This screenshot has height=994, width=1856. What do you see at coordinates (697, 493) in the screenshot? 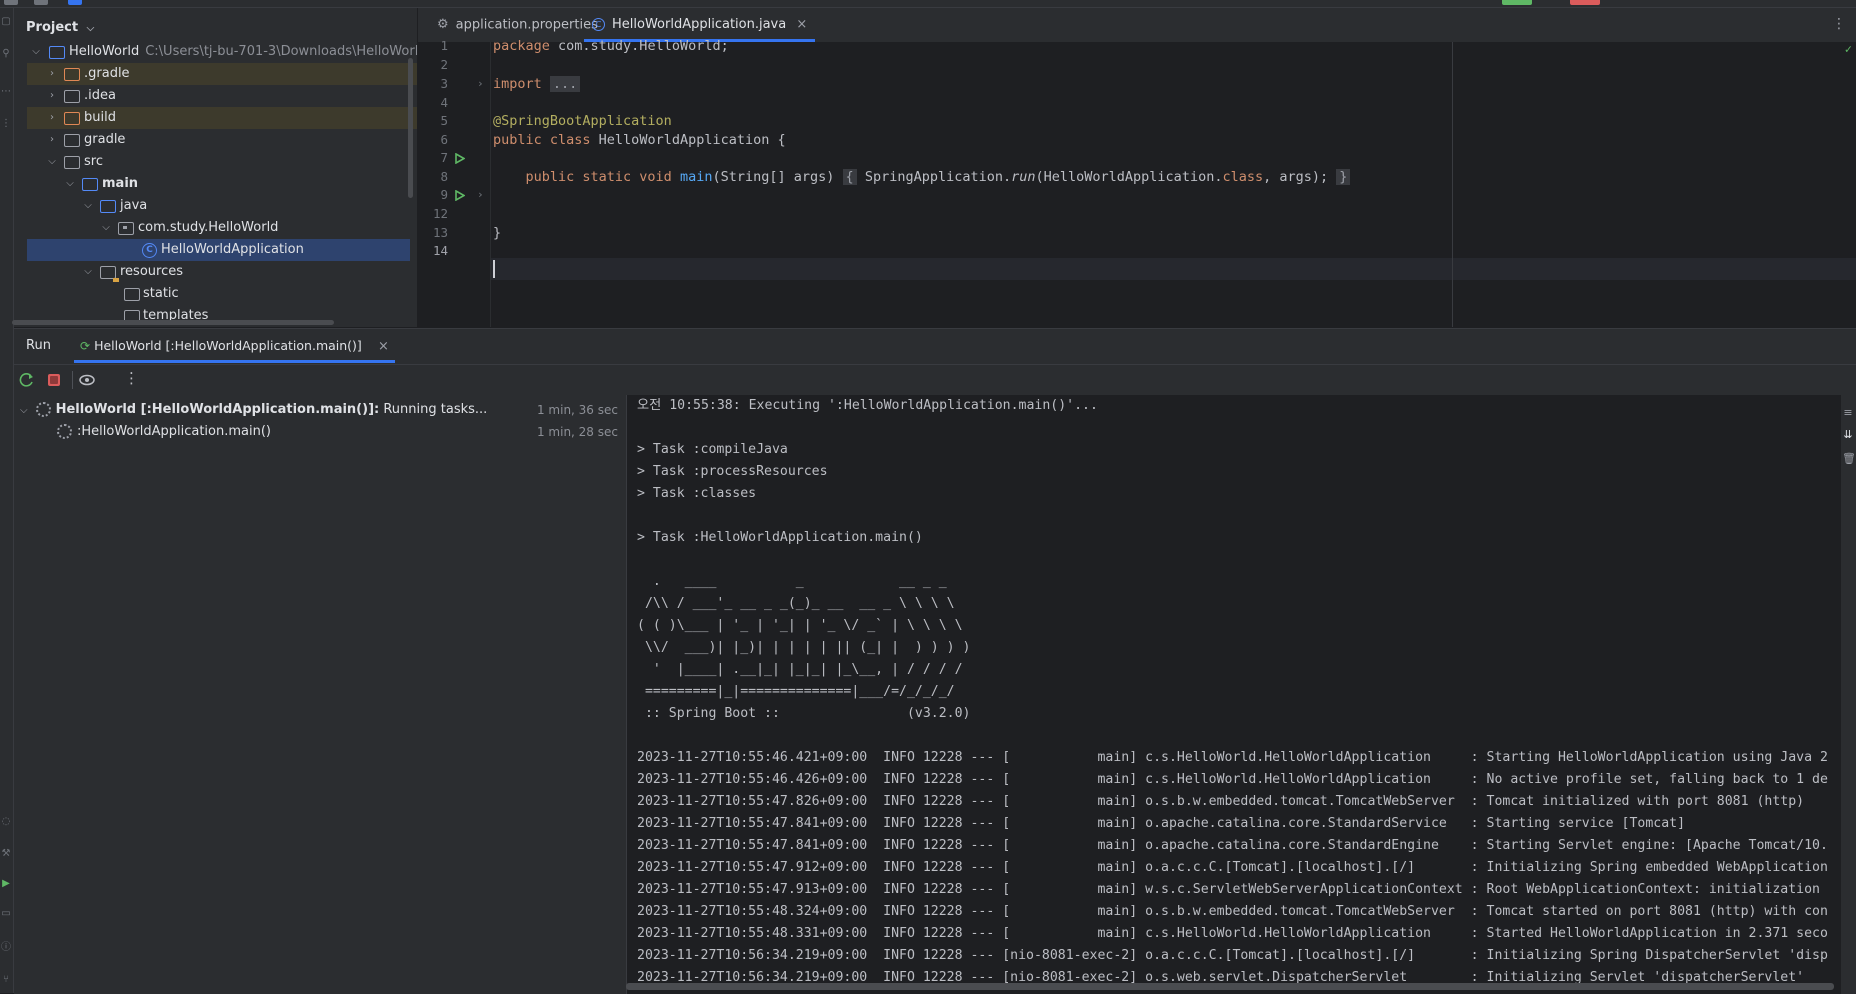
I see `console-line: > Task :classes` at bounding box center [697, 493].